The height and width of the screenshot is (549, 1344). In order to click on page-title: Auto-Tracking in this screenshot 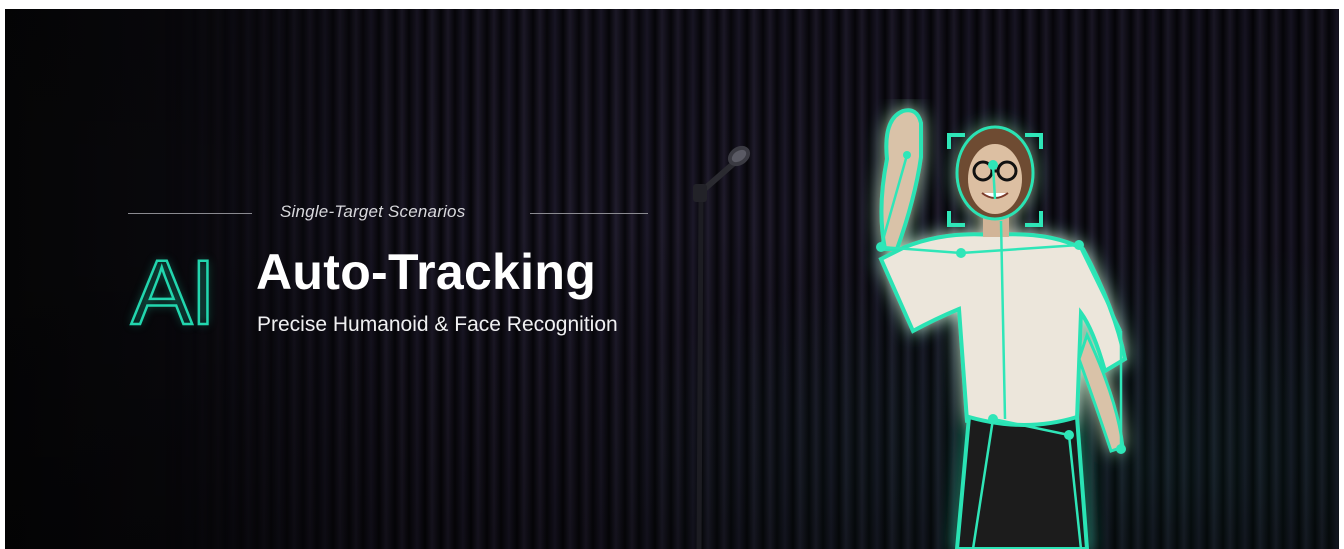, I will do `click(426, 272)`.